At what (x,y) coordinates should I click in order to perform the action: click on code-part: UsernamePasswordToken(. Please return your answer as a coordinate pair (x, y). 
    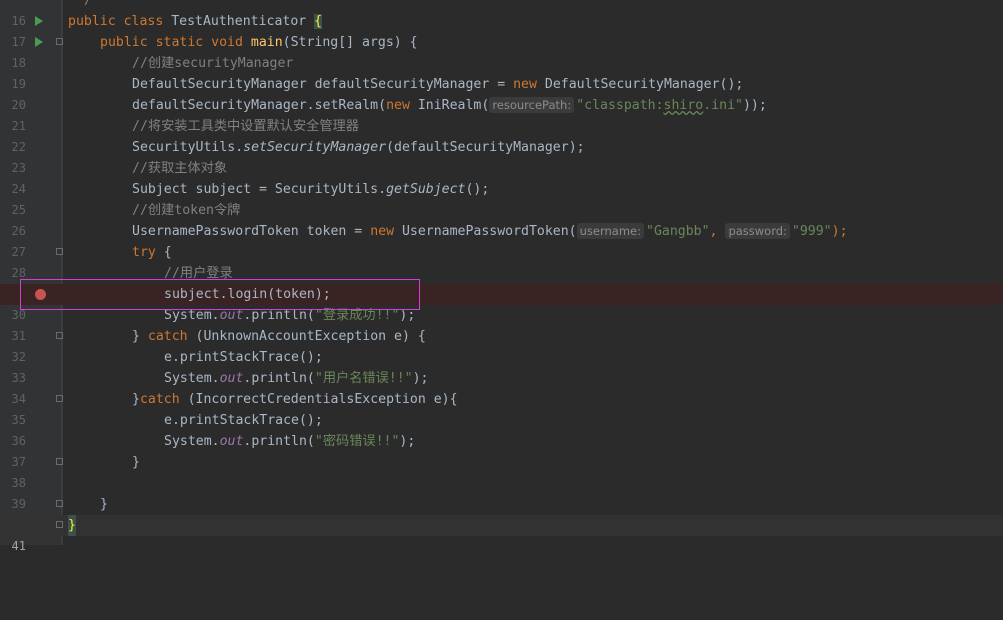
    Looking at the image, I should click on (485, 231).